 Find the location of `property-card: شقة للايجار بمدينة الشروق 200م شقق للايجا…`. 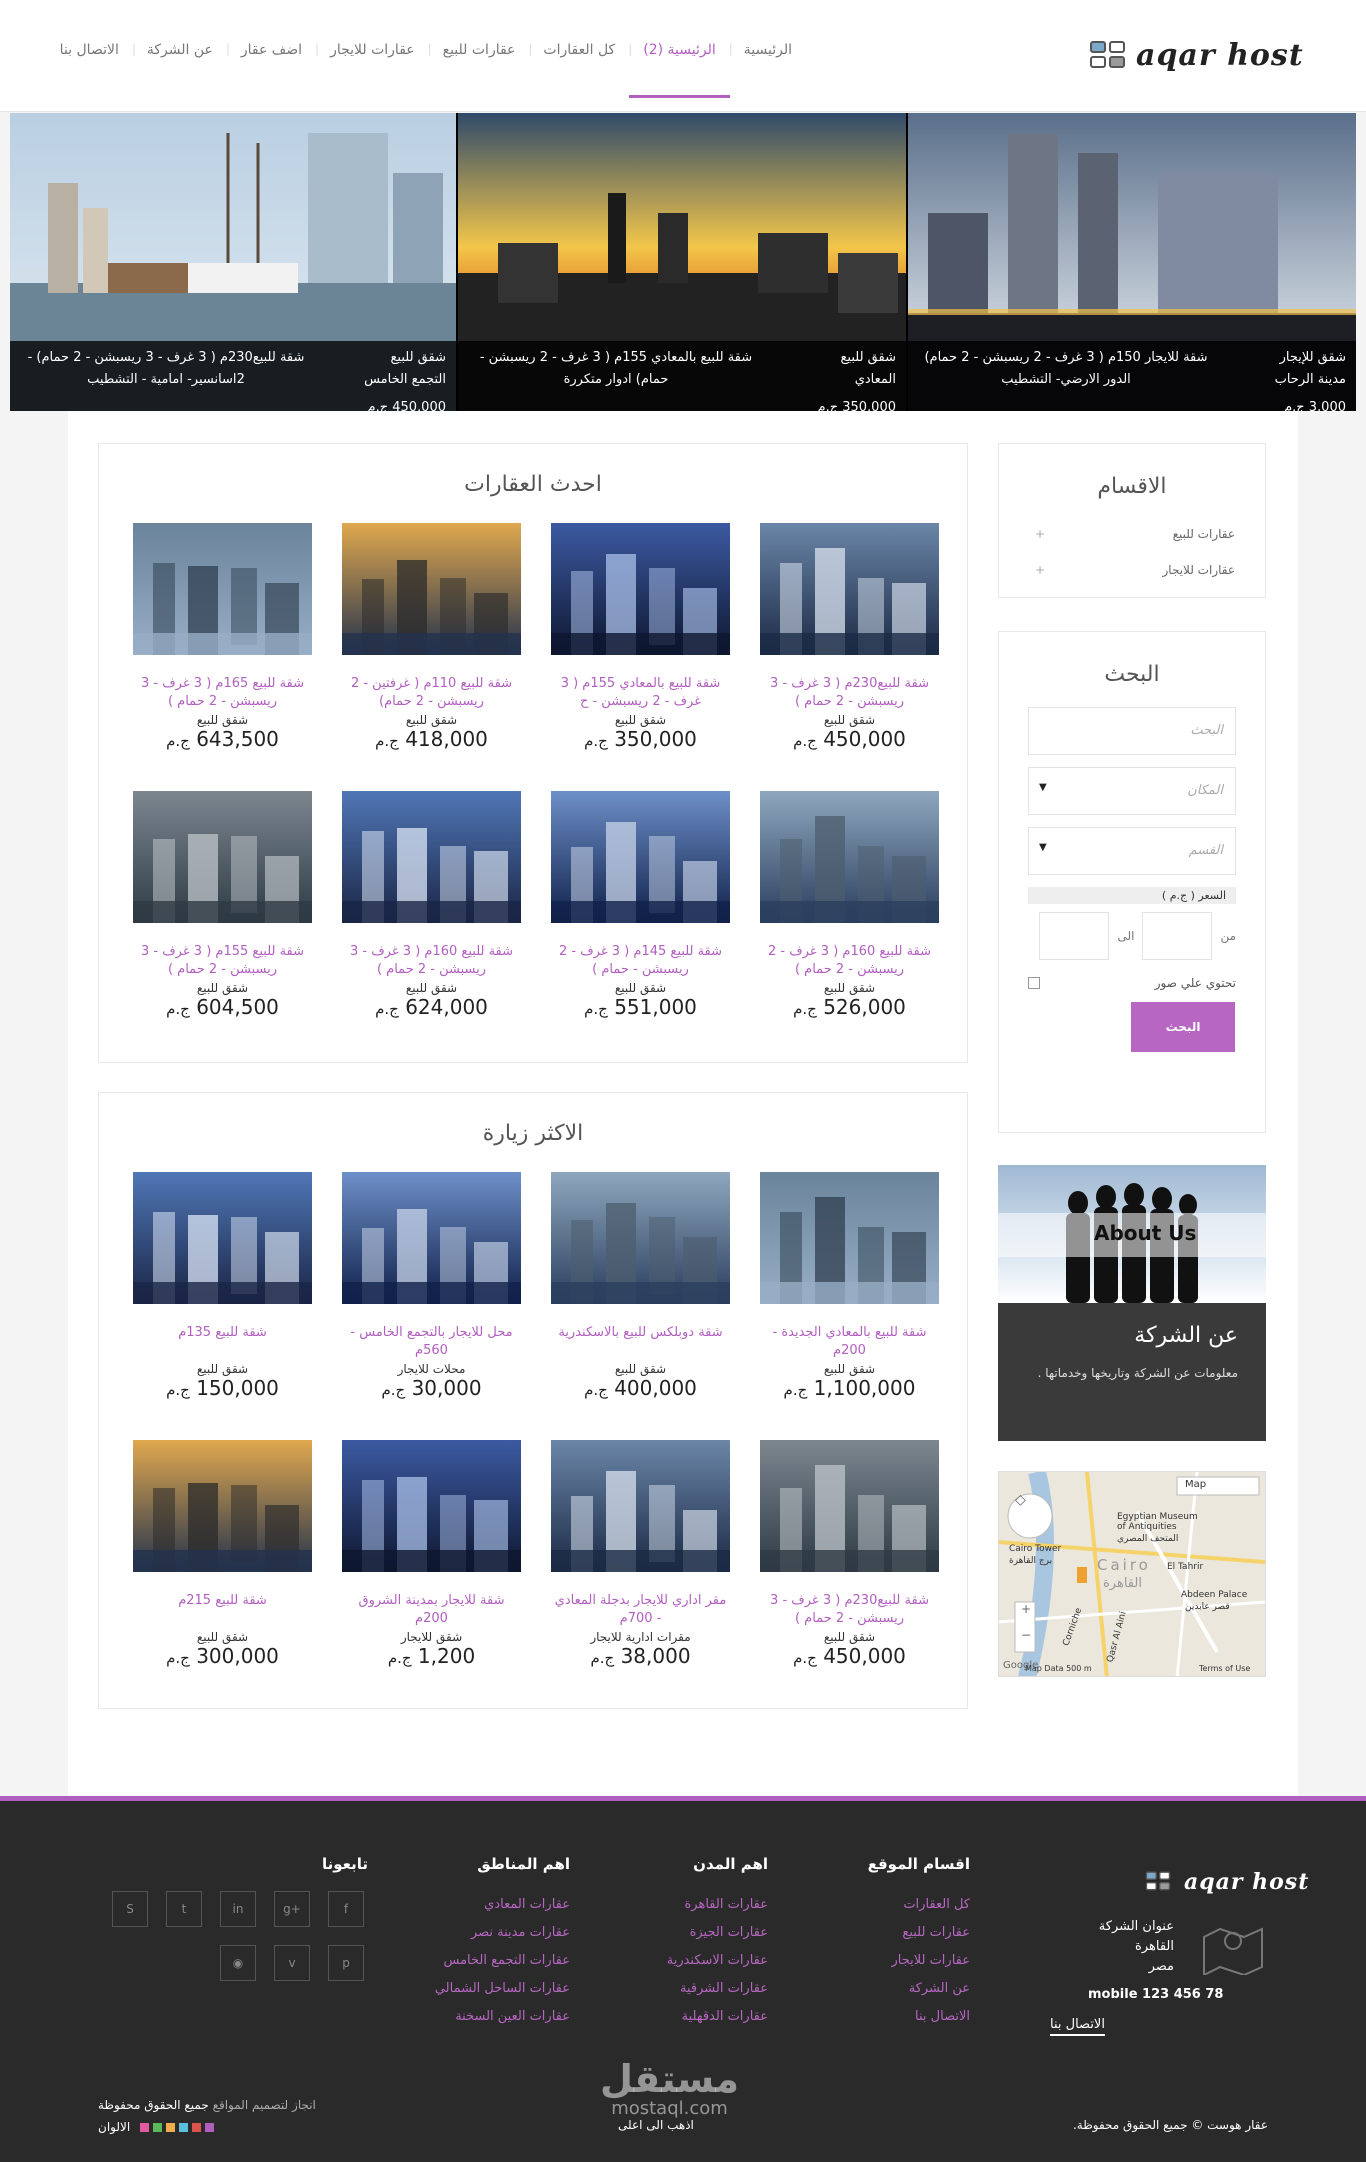

property-card: شقة للايجار بمدينة الشروق 200م شقق للايجا… is located at coordinates (431, 1574).